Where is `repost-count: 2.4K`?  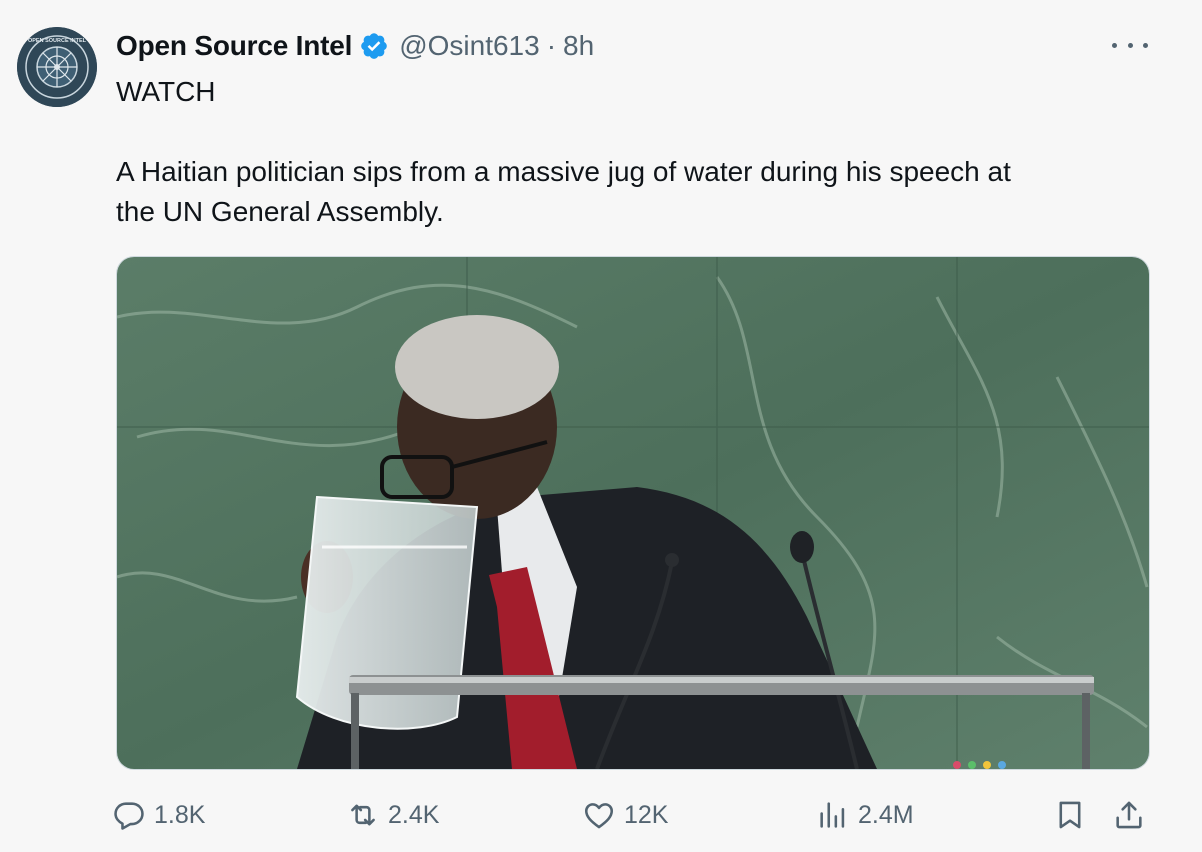 repost-count: 2.4K is located at coordinates (414, 814).